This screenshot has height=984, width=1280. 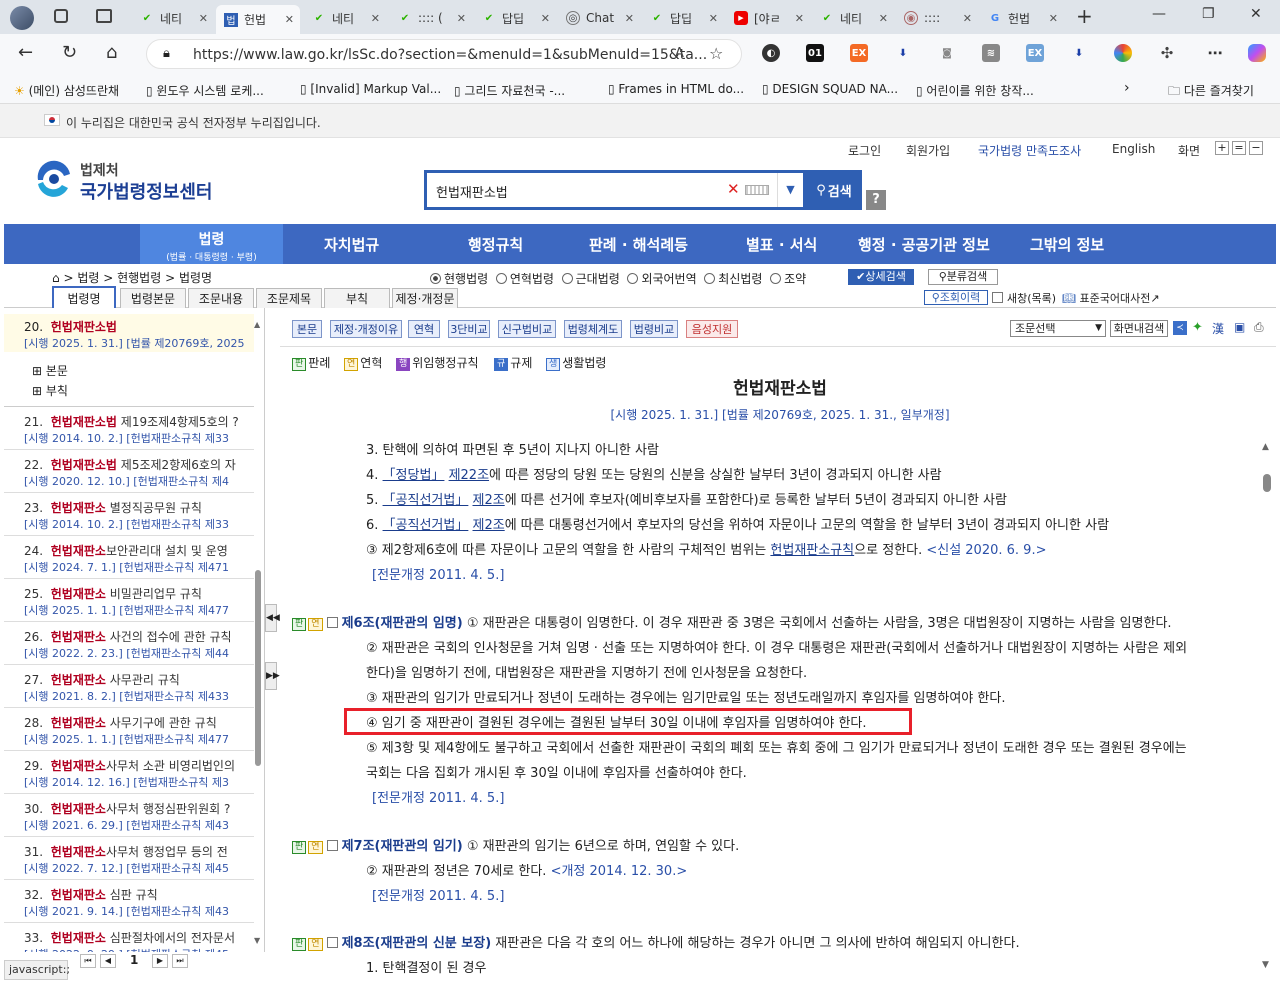 I want to click on zoom-reset-button: =, so click(x=1239, y=148).